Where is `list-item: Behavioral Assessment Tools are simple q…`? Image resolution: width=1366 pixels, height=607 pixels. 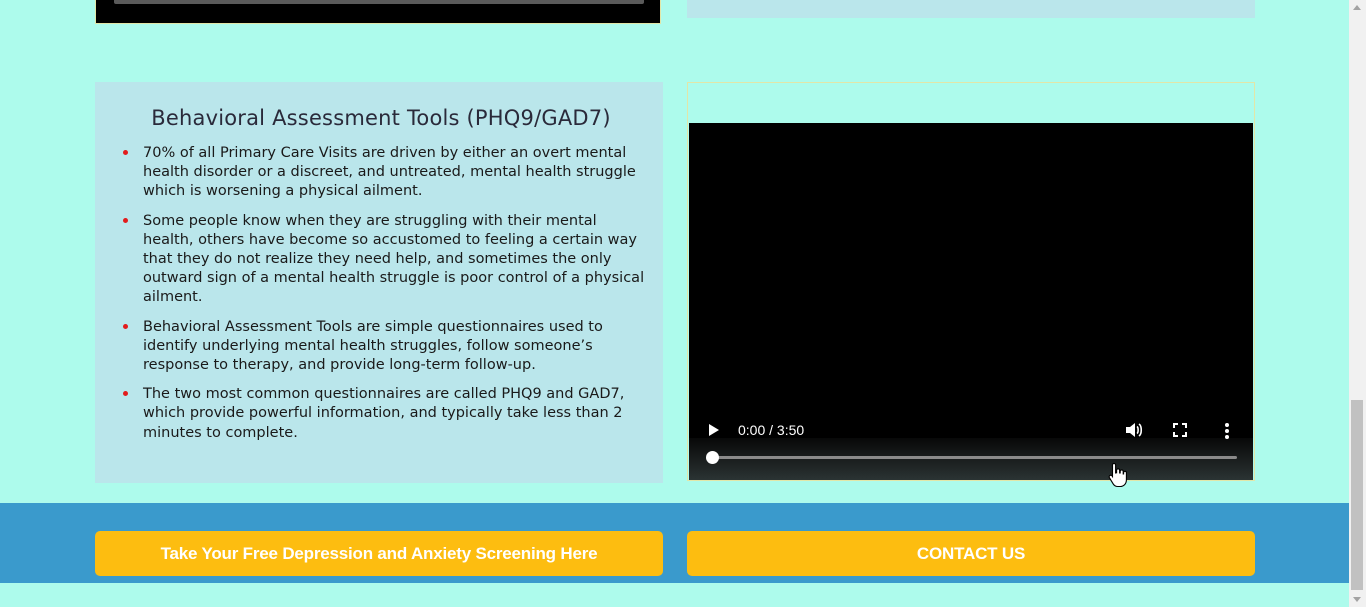 list-item: Behavioral Assessment Tools are simple q… is located at coordinates (385, 347).